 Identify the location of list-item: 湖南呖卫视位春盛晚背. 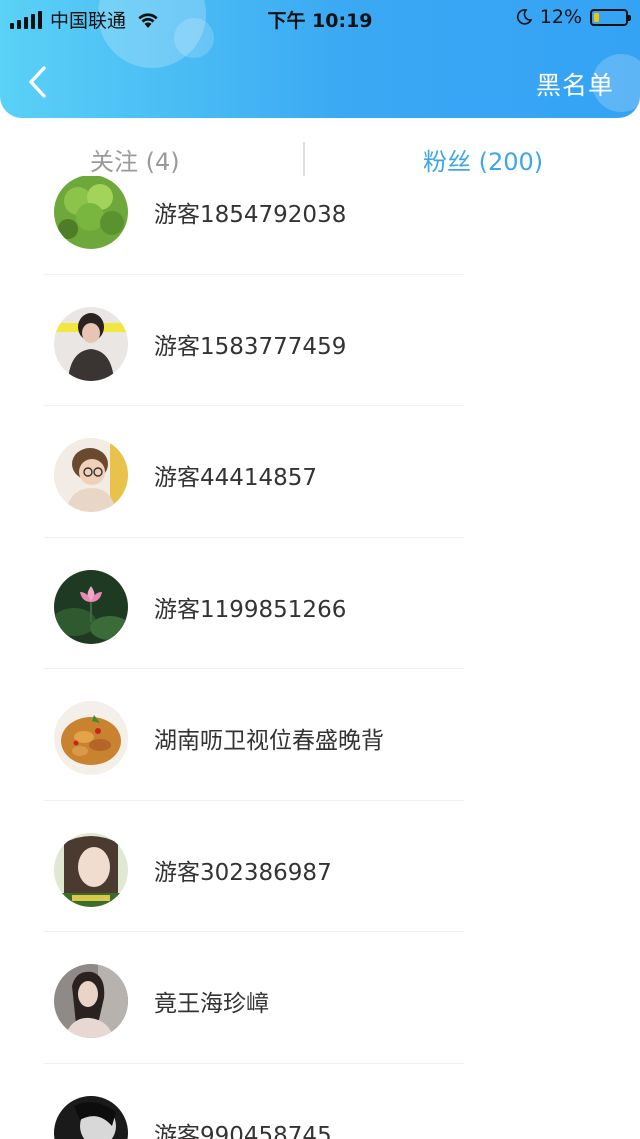
(320, 735).